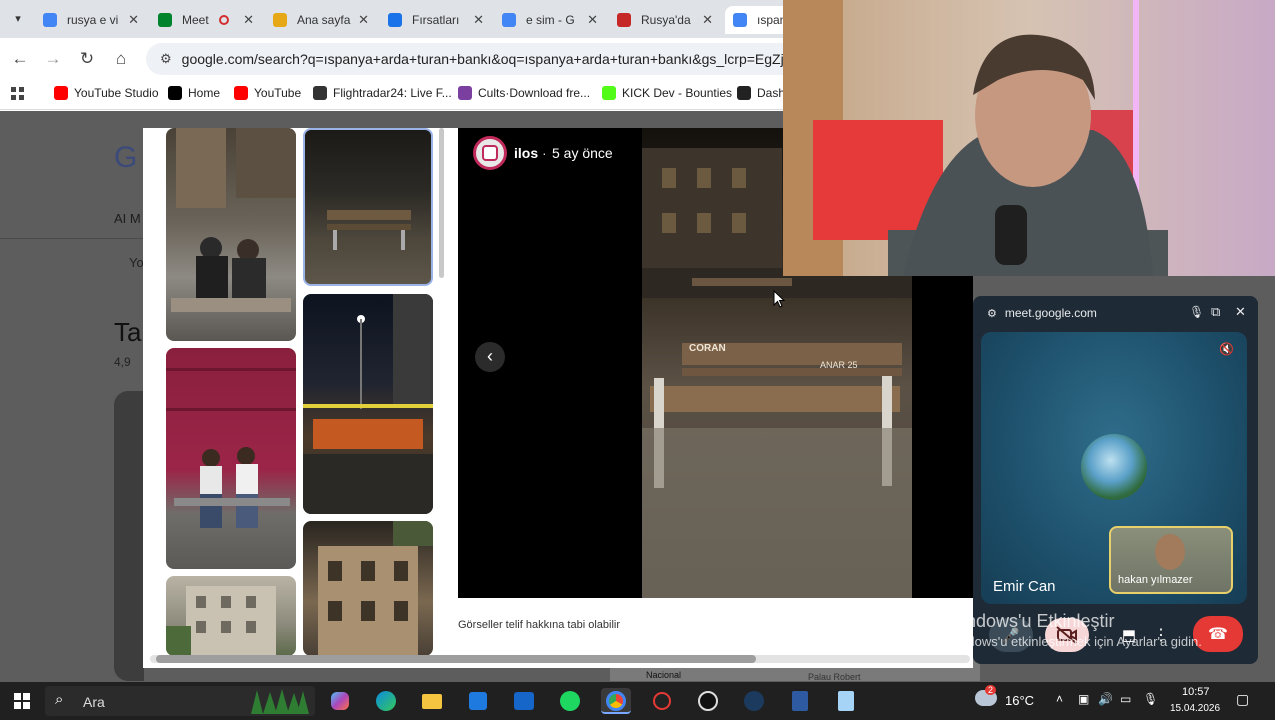 The image size is (1275, 720). What do you see at coordinates (267, 93) in the screenshot?
I see `bookmark-item: YouTube` at bounding box center [267, 93].